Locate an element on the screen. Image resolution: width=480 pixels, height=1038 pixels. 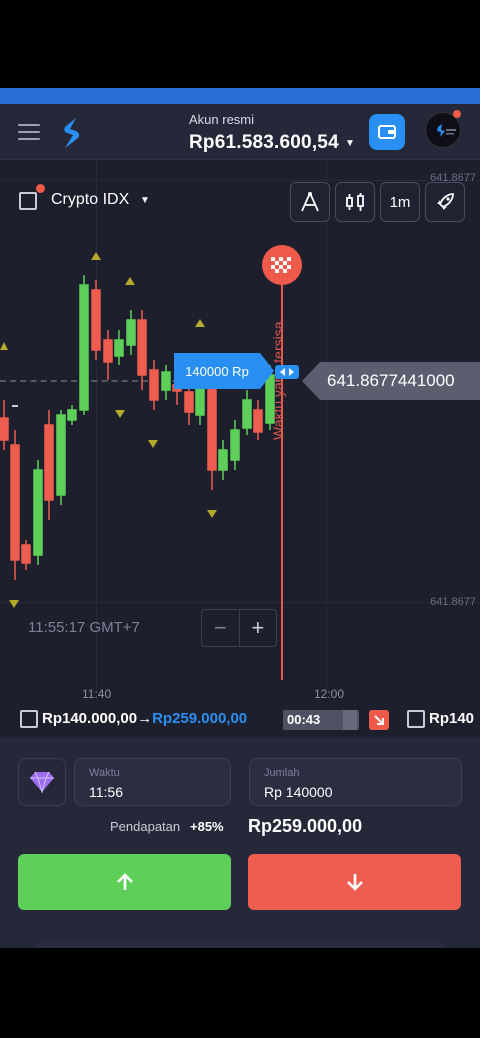
rocket-button is located at coordinates (445, 202).